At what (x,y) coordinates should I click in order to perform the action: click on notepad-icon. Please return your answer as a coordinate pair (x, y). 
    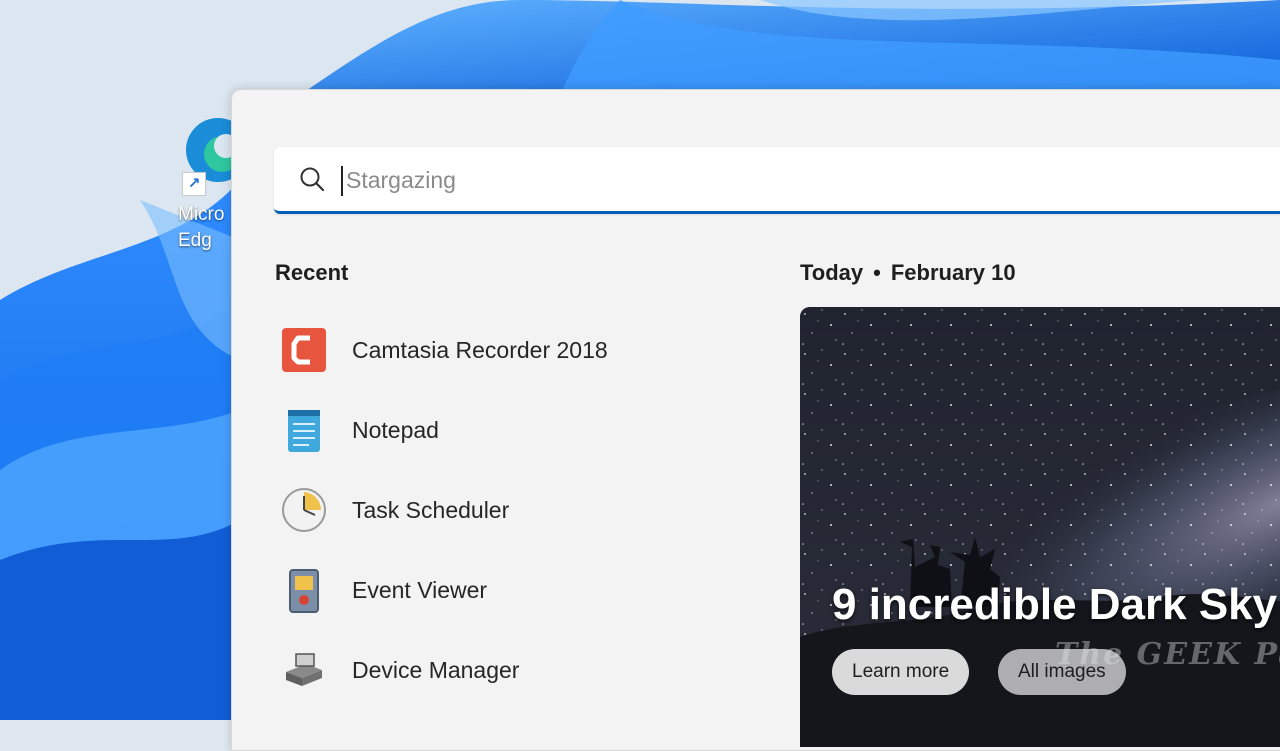
    Looking at the image, I should click on (304, 430).